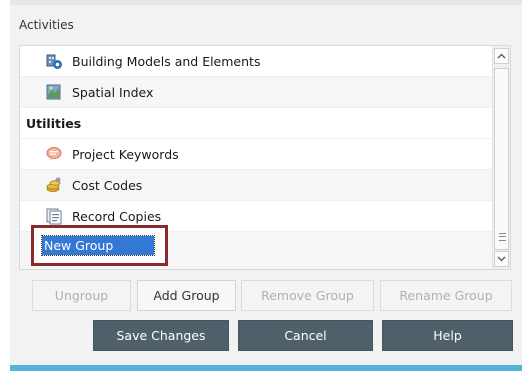 This screenshot has height=371, width=522. Describe the element at coordinates (54, 185) in the screenshot. I see `cost-codes-icon` at that location.